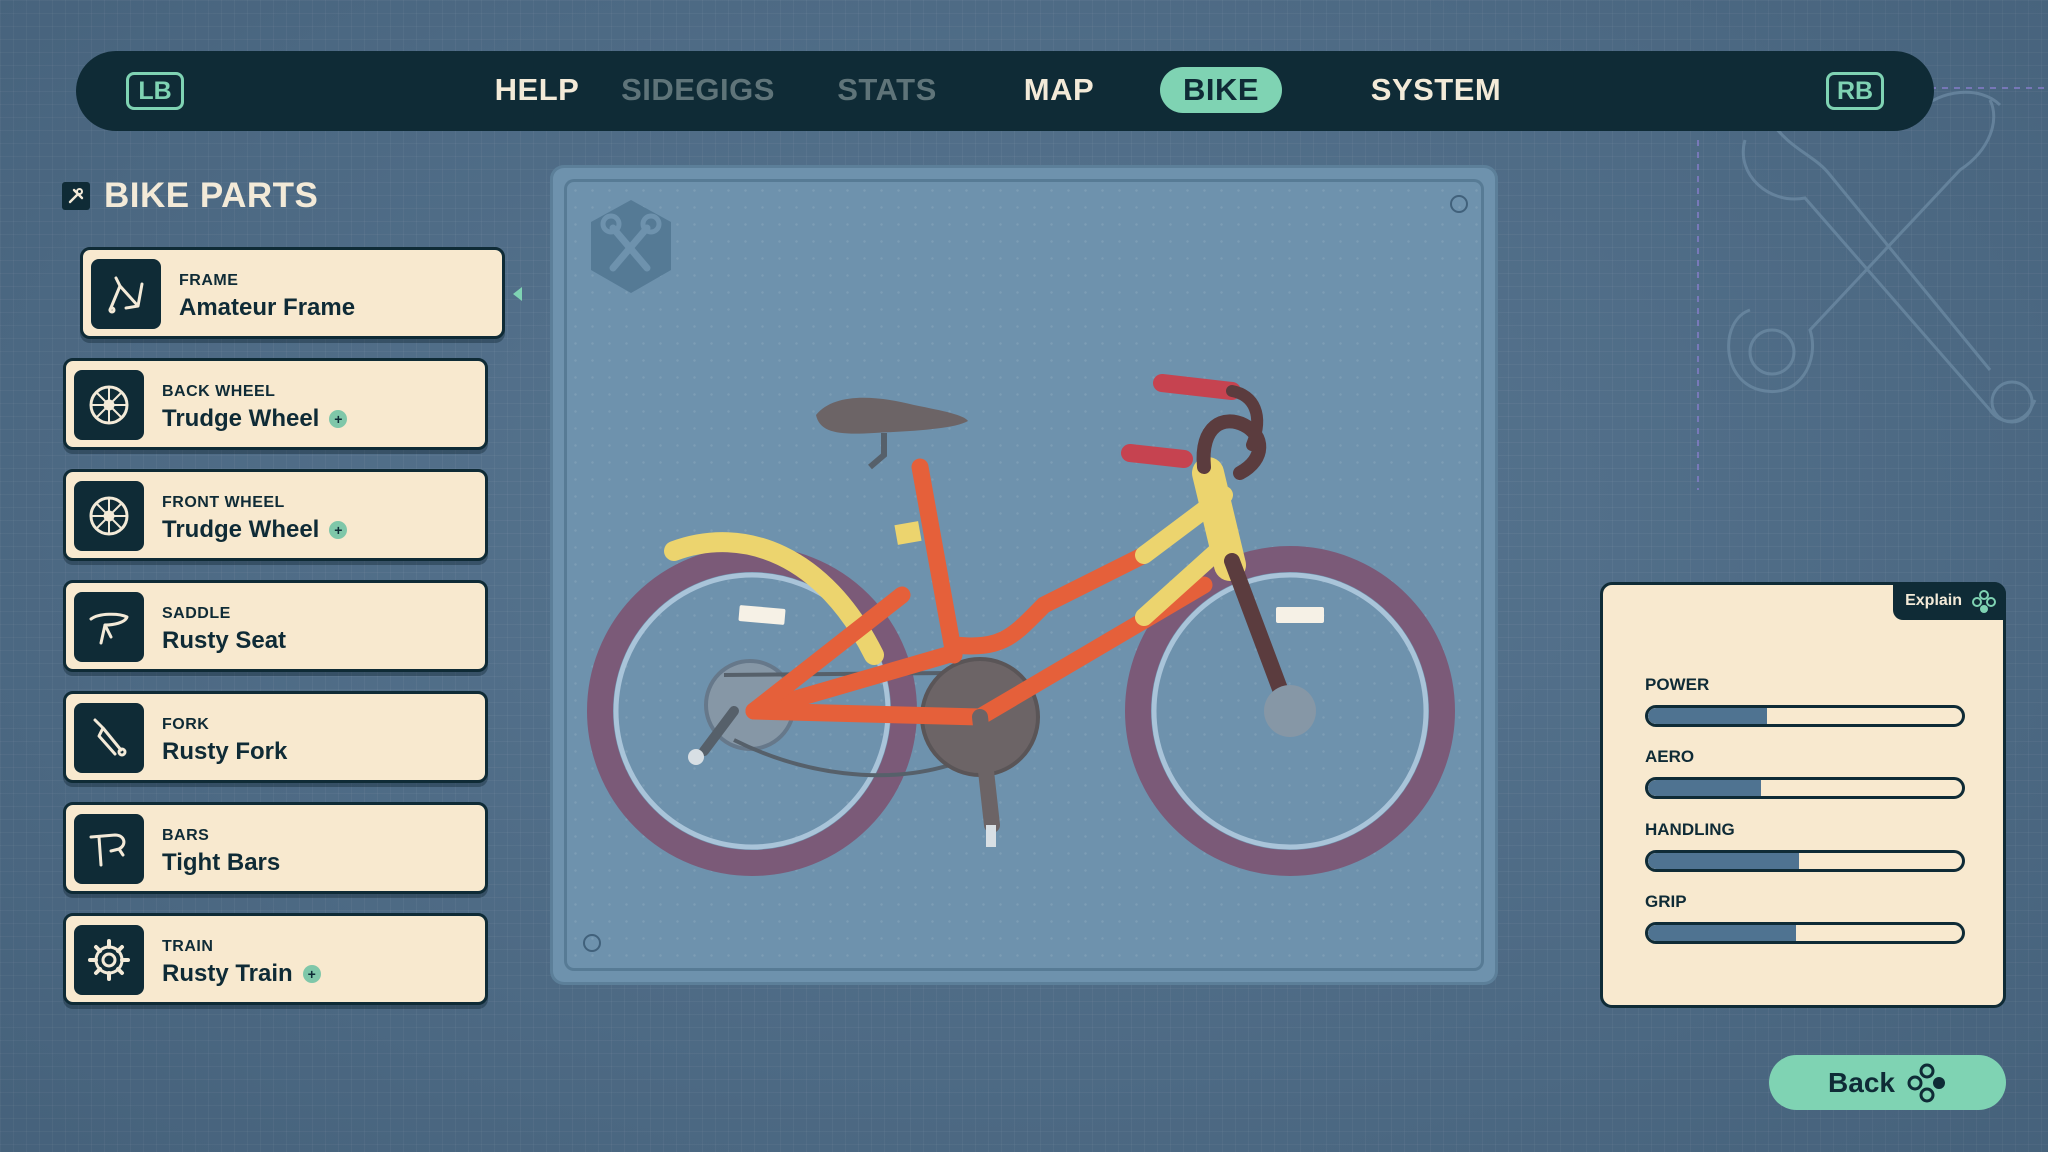  I want to click on part-card-back-wheel: BACK WHEEL Trudge Wheel +, so click(275, 404).